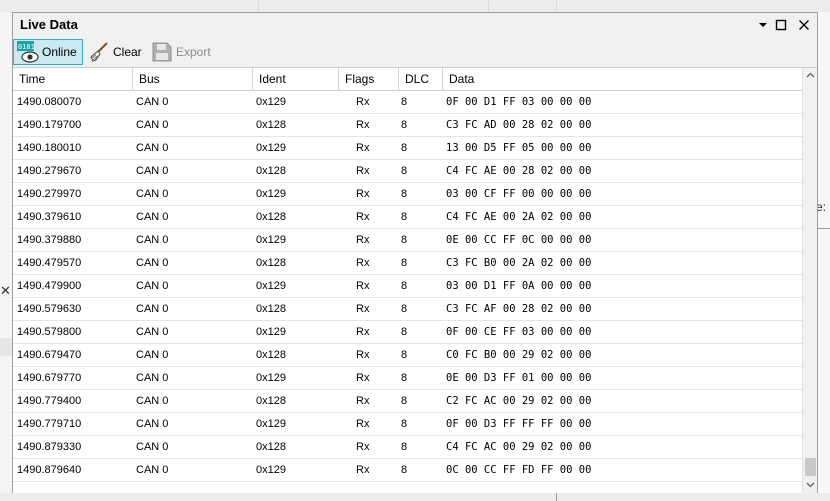  What do you see at coordinates (49, 24) in the screenshot?
I see `panel-title: Live Data` at bounding box center [49, 24].